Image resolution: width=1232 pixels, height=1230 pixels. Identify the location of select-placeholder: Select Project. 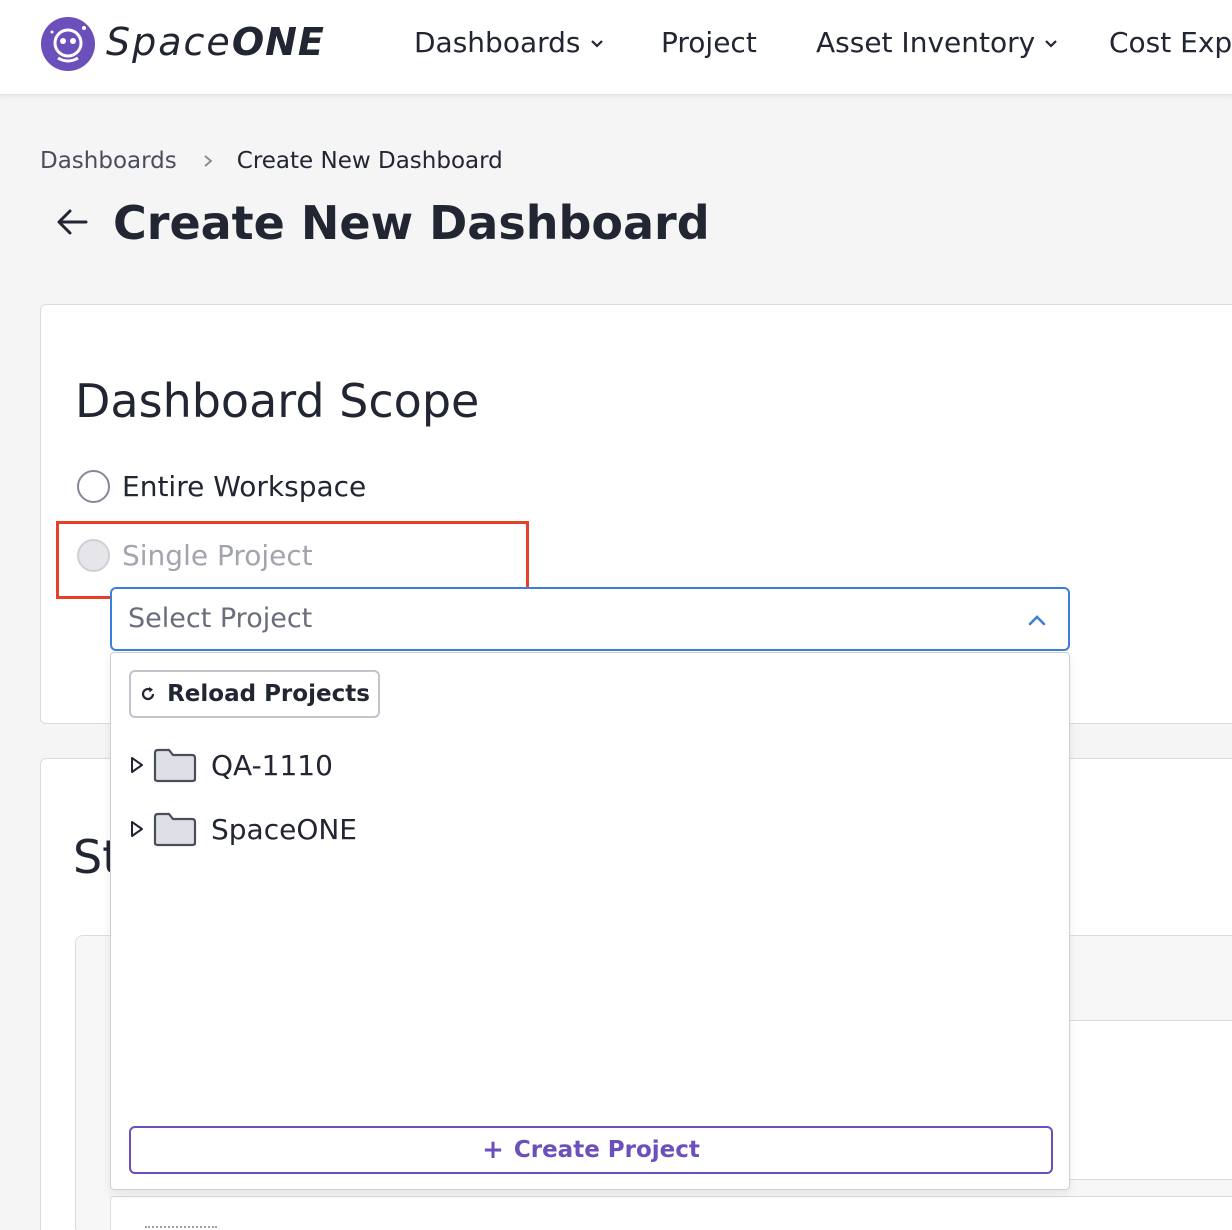
(220, 618).